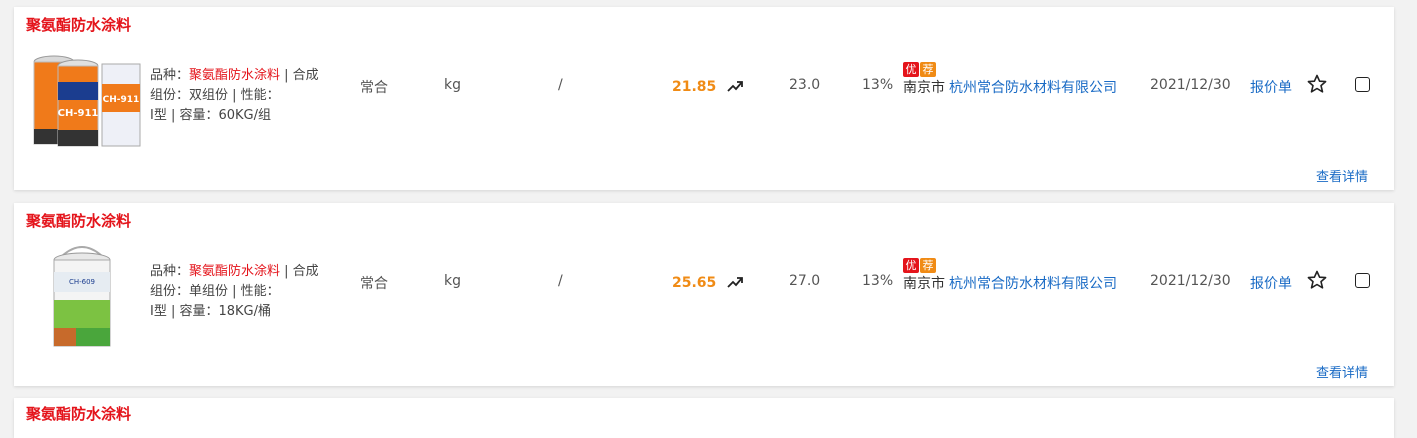 The image size is (1417, 438). Describe the element at coordinates (694, 87) in the screenshot. I see `price: 21.85` at that location.